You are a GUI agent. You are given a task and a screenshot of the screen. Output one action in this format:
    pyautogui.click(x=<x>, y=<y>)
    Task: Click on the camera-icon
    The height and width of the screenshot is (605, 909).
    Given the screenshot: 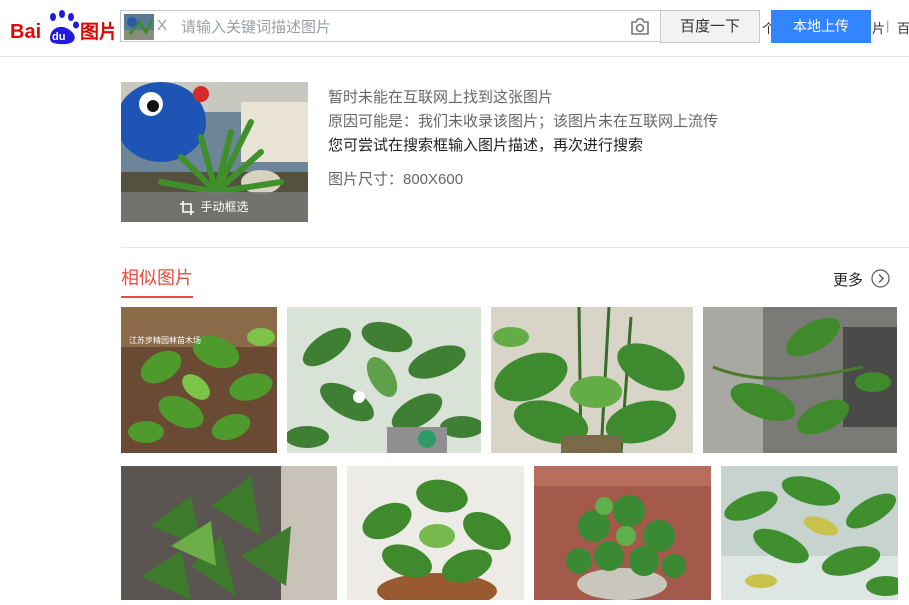 What is the action you would take?
    pyautogui.click(x=640, y=27)
    